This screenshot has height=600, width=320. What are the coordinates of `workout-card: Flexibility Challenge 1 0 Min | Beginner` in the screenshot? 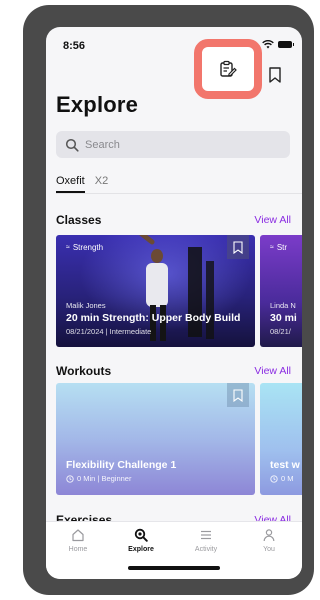 It's located at (155, 439).